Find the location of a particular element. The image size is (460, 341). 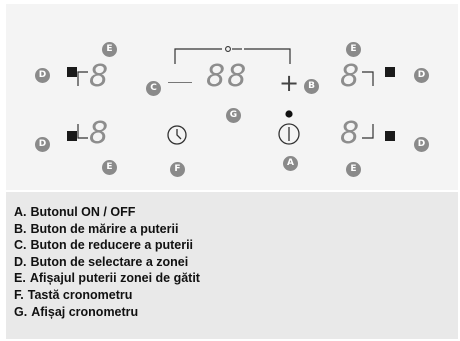

legend-text: Buton de mărire a puterii is located at coordinates (104, 228).